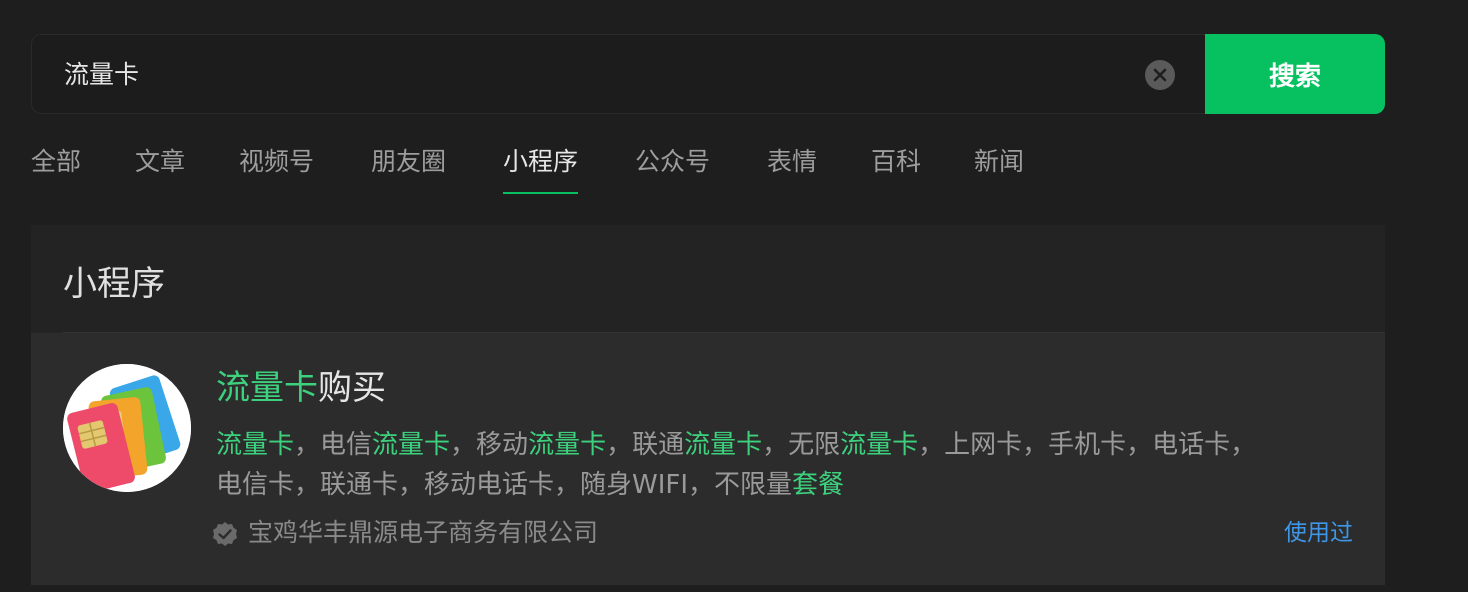  What do you see at coordinates (594, 75) in the screenshot?
I see `search-input` at bounding box center [594, 75].